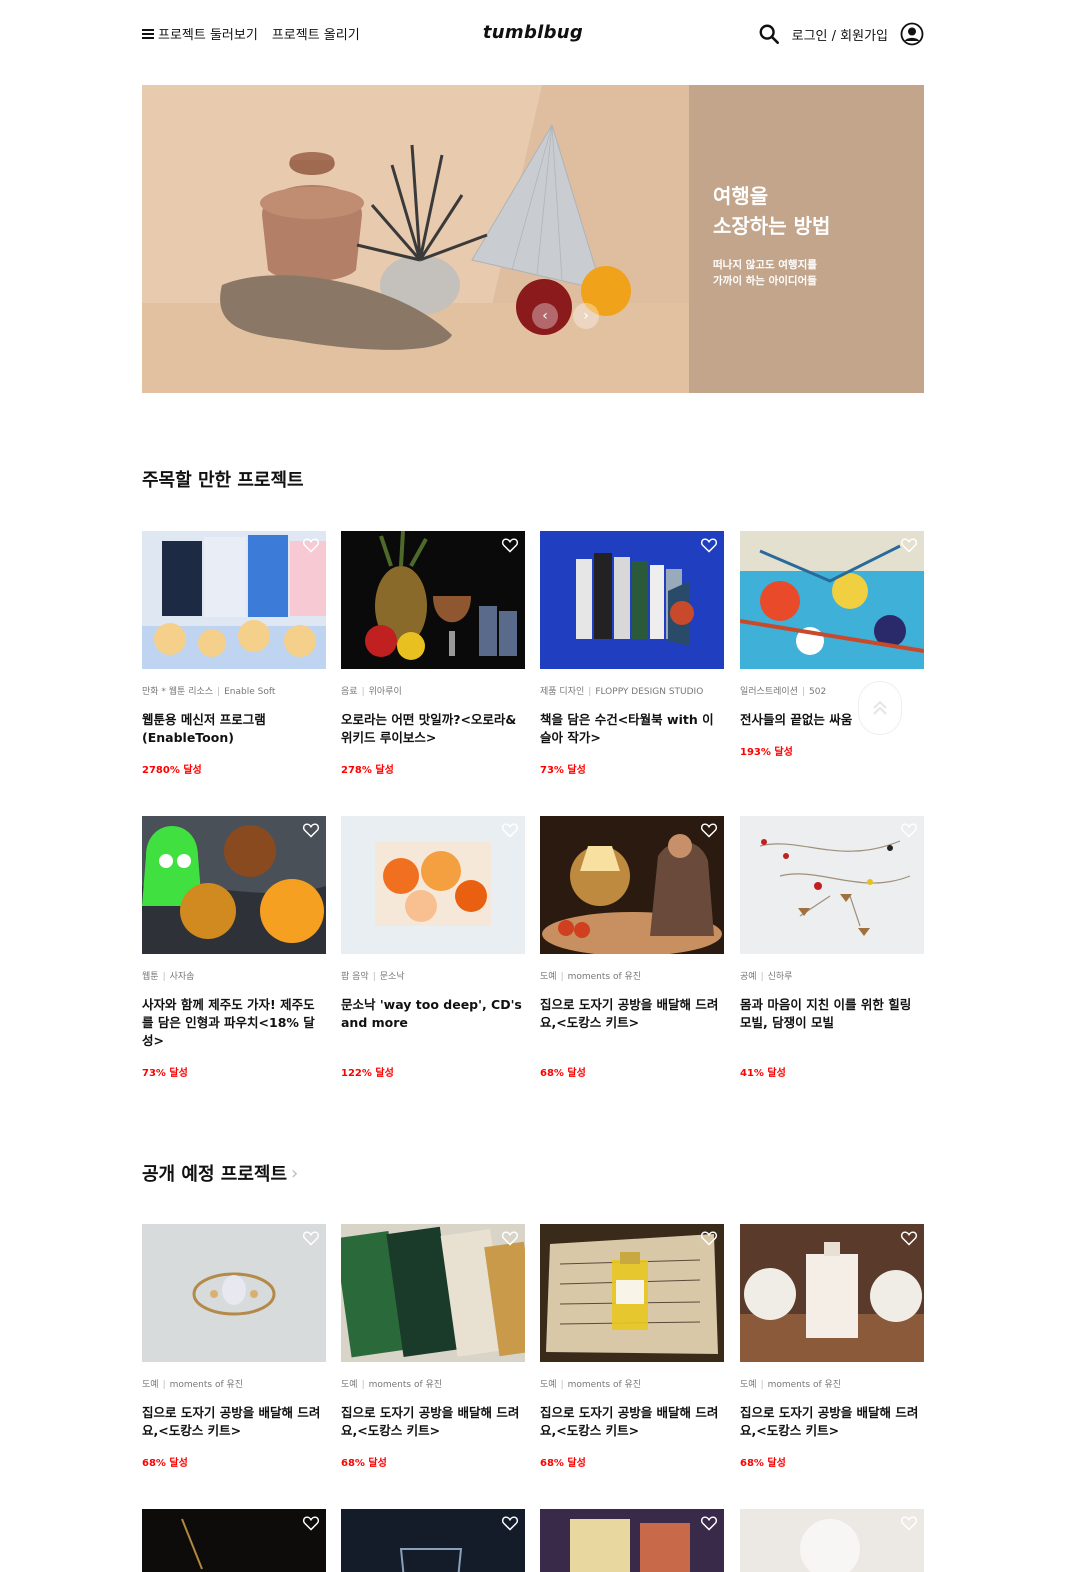 This screenshot has height=1572, width=1066. Describe the element at coordinates (840, 34) in the screenshot. I see `login-signup-link: 로그인 / 회원가입` at that location.